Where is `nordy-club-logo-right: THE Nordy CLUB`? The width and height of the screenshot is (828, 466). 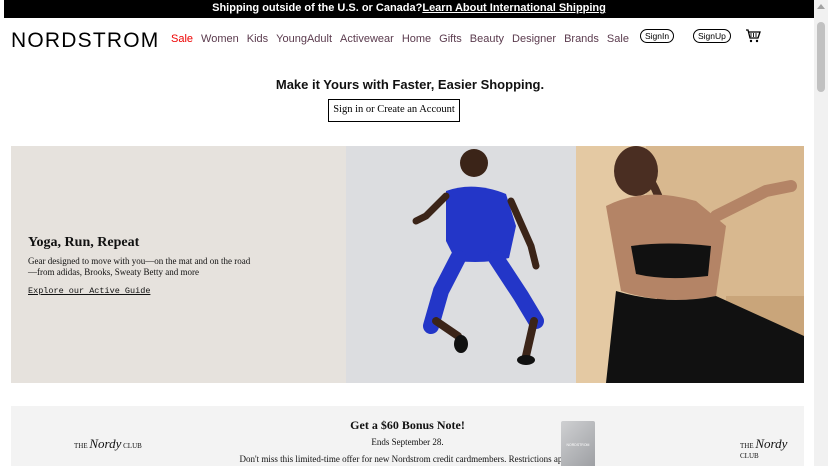 nordy-club-logo-right: THE Nordy CLUB is located at coordinates (772, 448).